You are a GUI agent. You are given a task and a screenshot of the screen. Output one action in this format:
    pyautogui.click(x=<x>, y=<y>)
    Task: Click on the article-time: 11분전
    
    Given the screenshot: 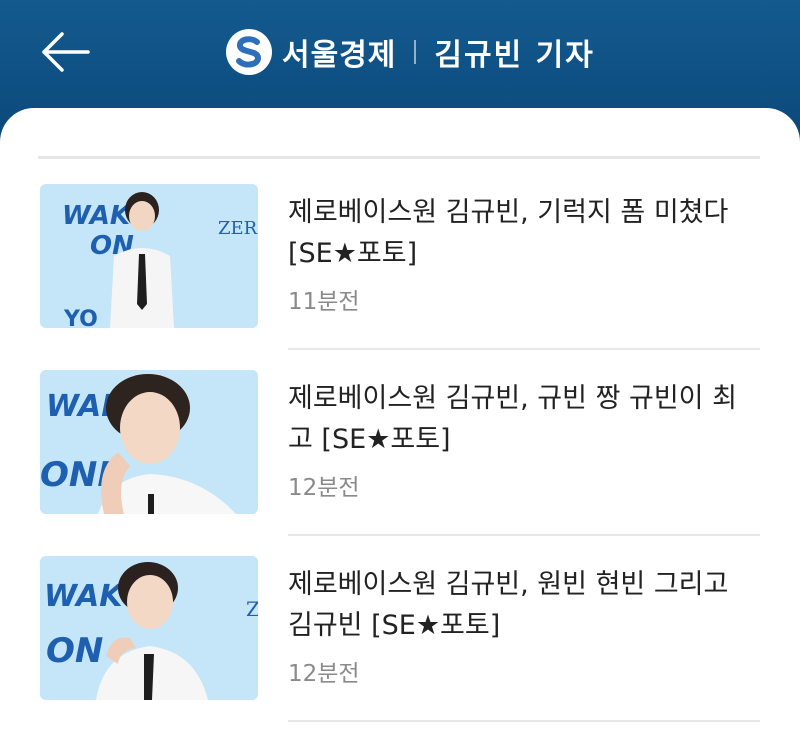 What is the action you would take?
    pyautogui.click(x=324, y=302)
    